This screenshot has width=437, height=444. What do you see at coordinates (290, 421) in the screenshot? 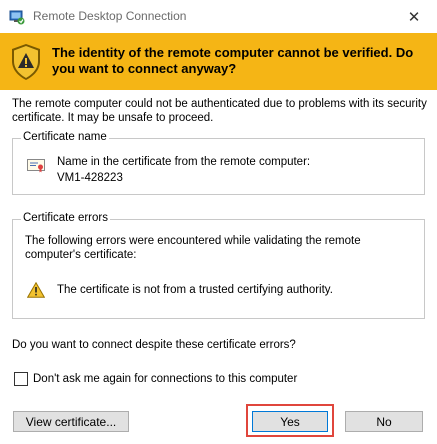
I see `yes-button: Yes` at bounding box center [290, 421].